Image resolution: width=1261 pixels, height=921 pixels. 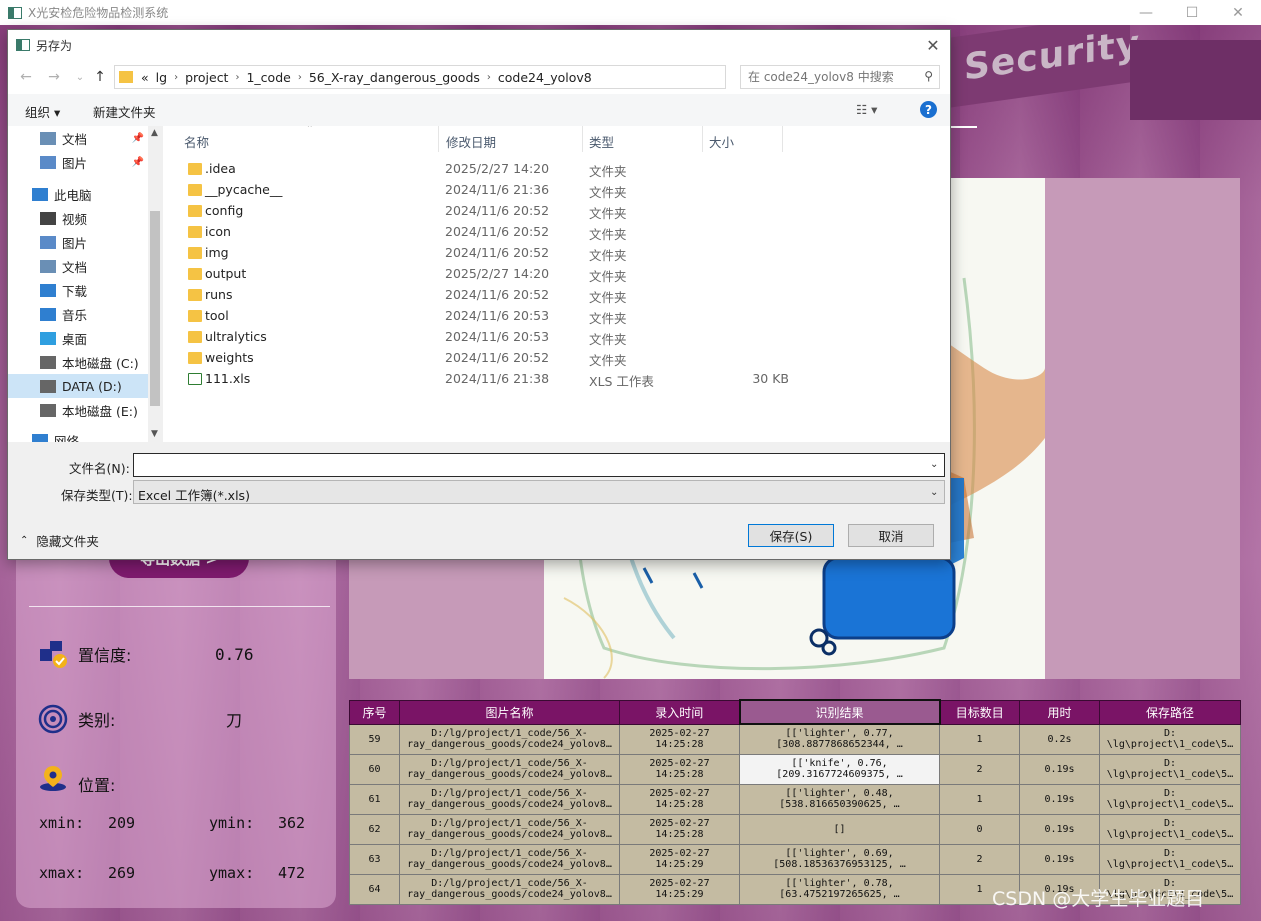 What do you see at coordinates (78, 138) in the screenshot?
I see `nav-item: 文档 📌` at bounding box center [78, 138].